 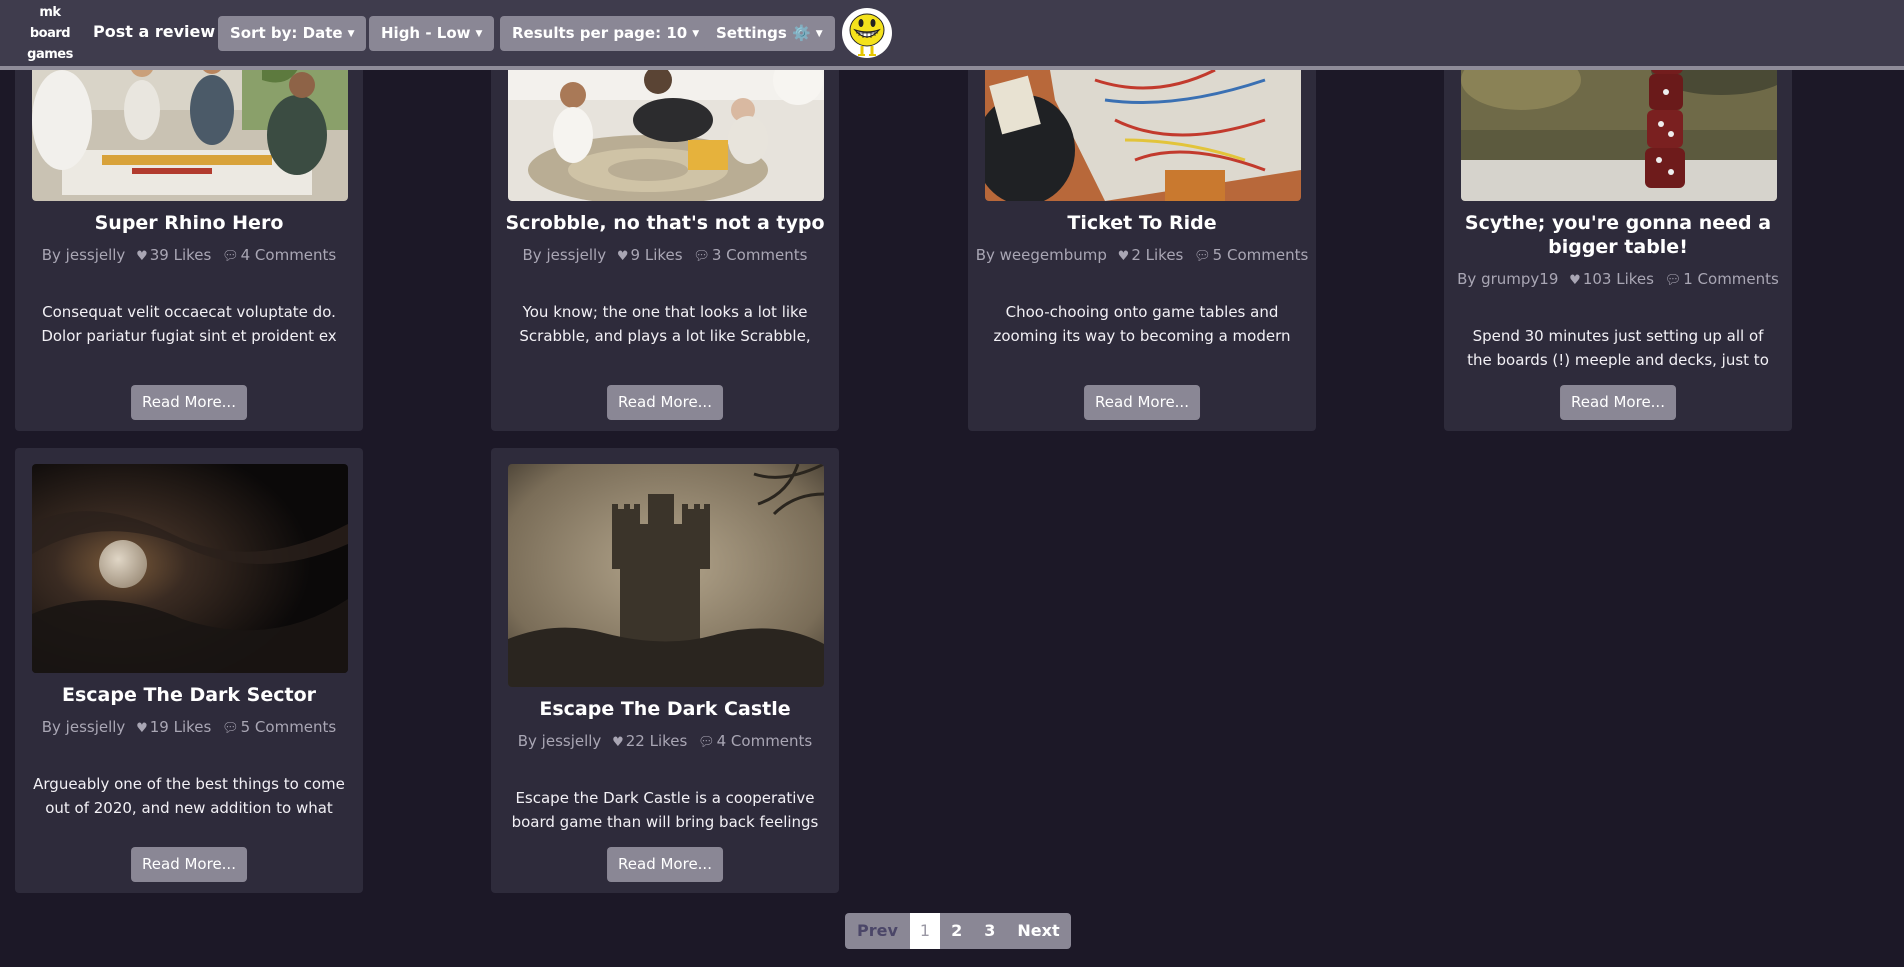 I want to click on results-per-page-label: Results per page: 10, so click(x=600, y=33).